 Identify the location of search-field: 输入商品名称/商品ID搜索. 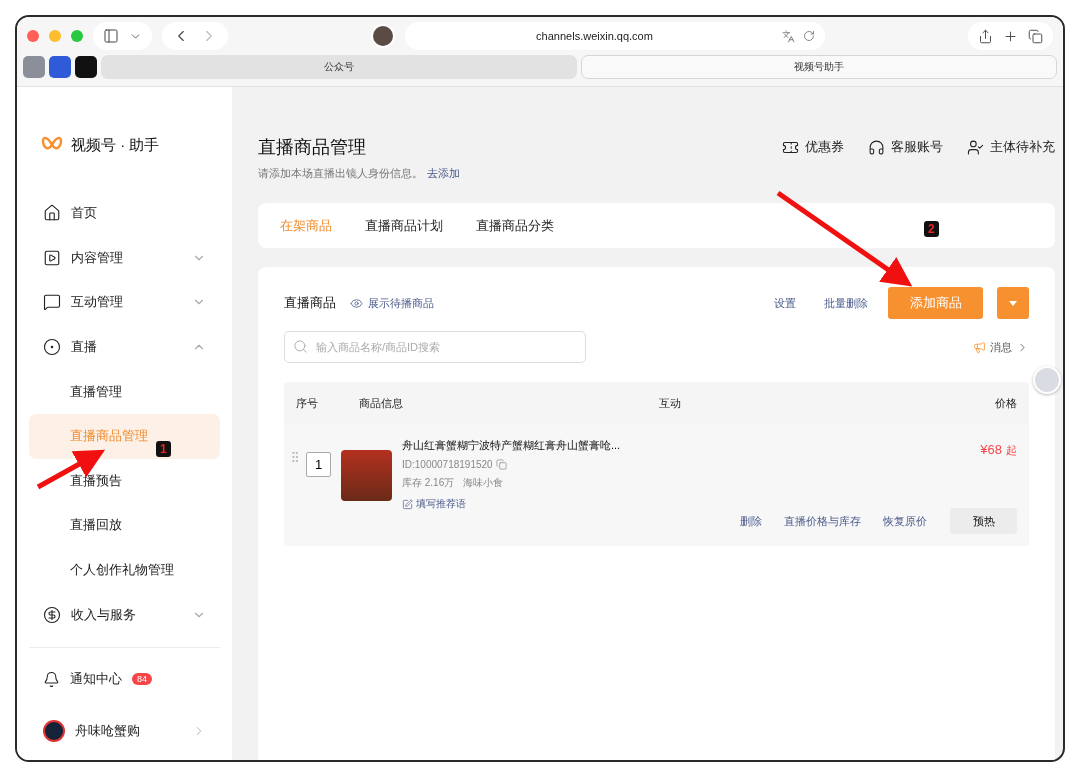
(435, 347).